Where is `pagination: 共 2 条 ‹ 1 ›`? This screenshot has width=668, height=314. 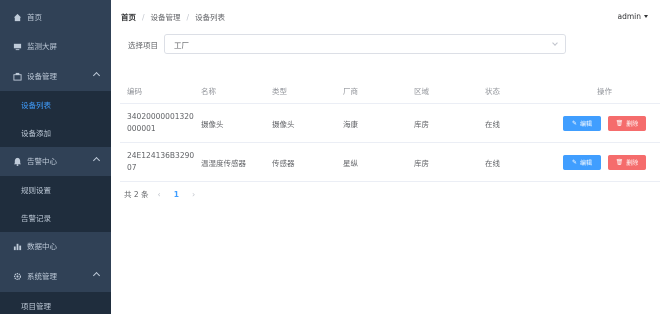 pagination: 共 2 条 ‹ 1 › is located at coordinates (164, 194).